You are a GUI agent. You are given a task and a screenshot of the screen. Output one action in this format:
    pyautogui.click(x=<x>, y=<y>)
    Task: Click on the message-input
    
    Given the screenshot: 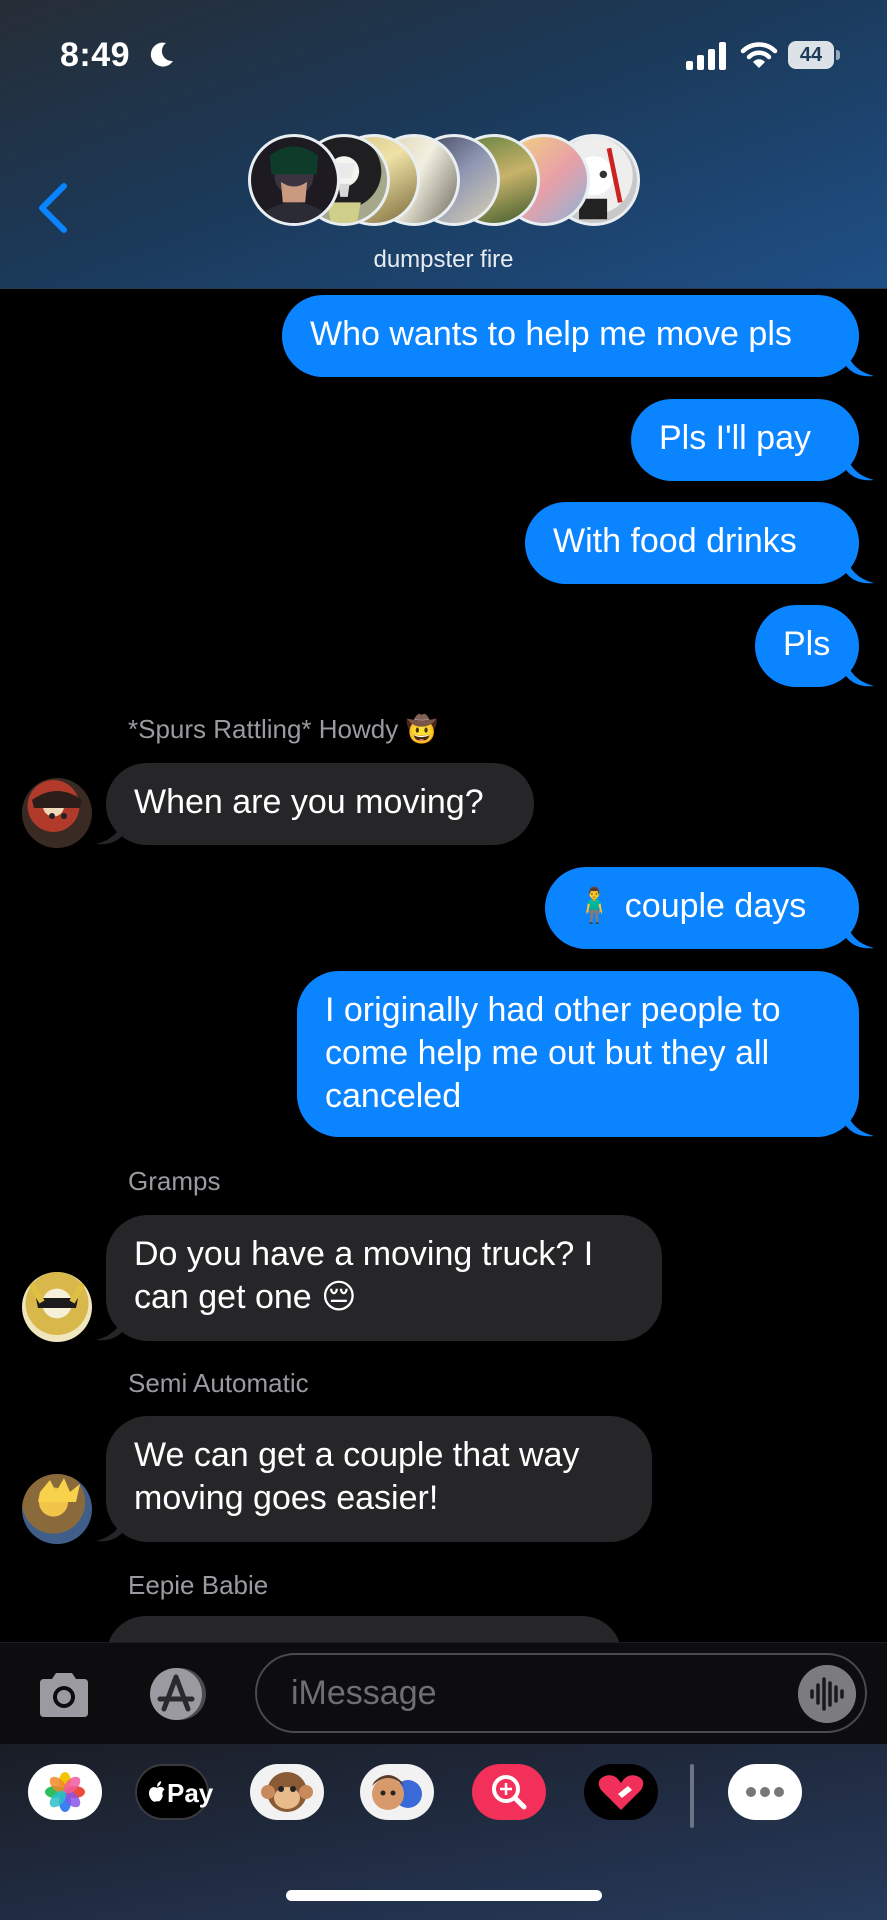 What is the action you would take?
    pyautogui.click(x=561, y=1693)
    